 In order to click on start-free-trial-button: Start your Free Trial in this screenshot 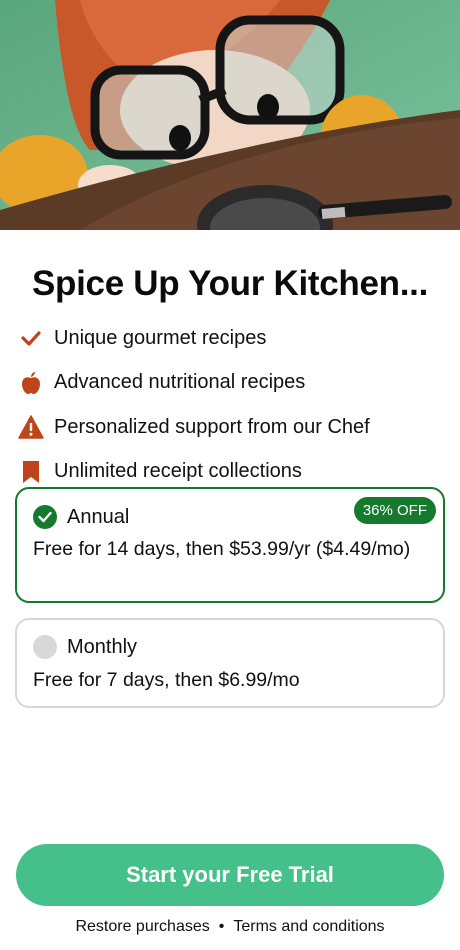, I will do `click(230, 875)`.